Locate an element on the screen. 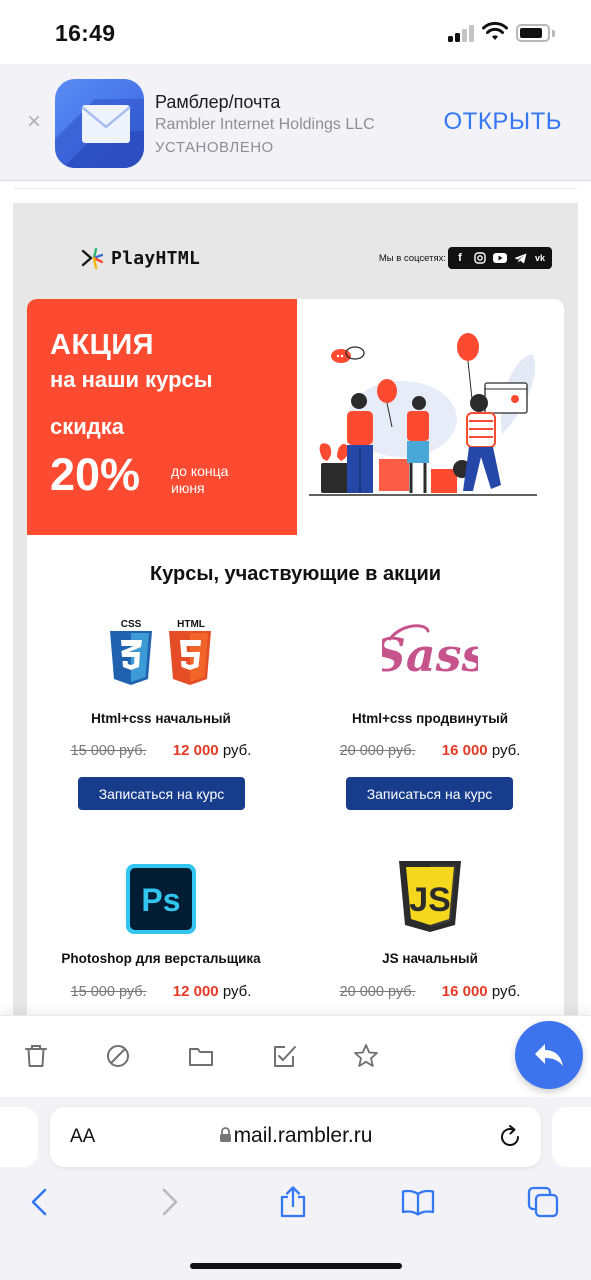  mail-action-toolbar is located at coordinates (295, 1056).